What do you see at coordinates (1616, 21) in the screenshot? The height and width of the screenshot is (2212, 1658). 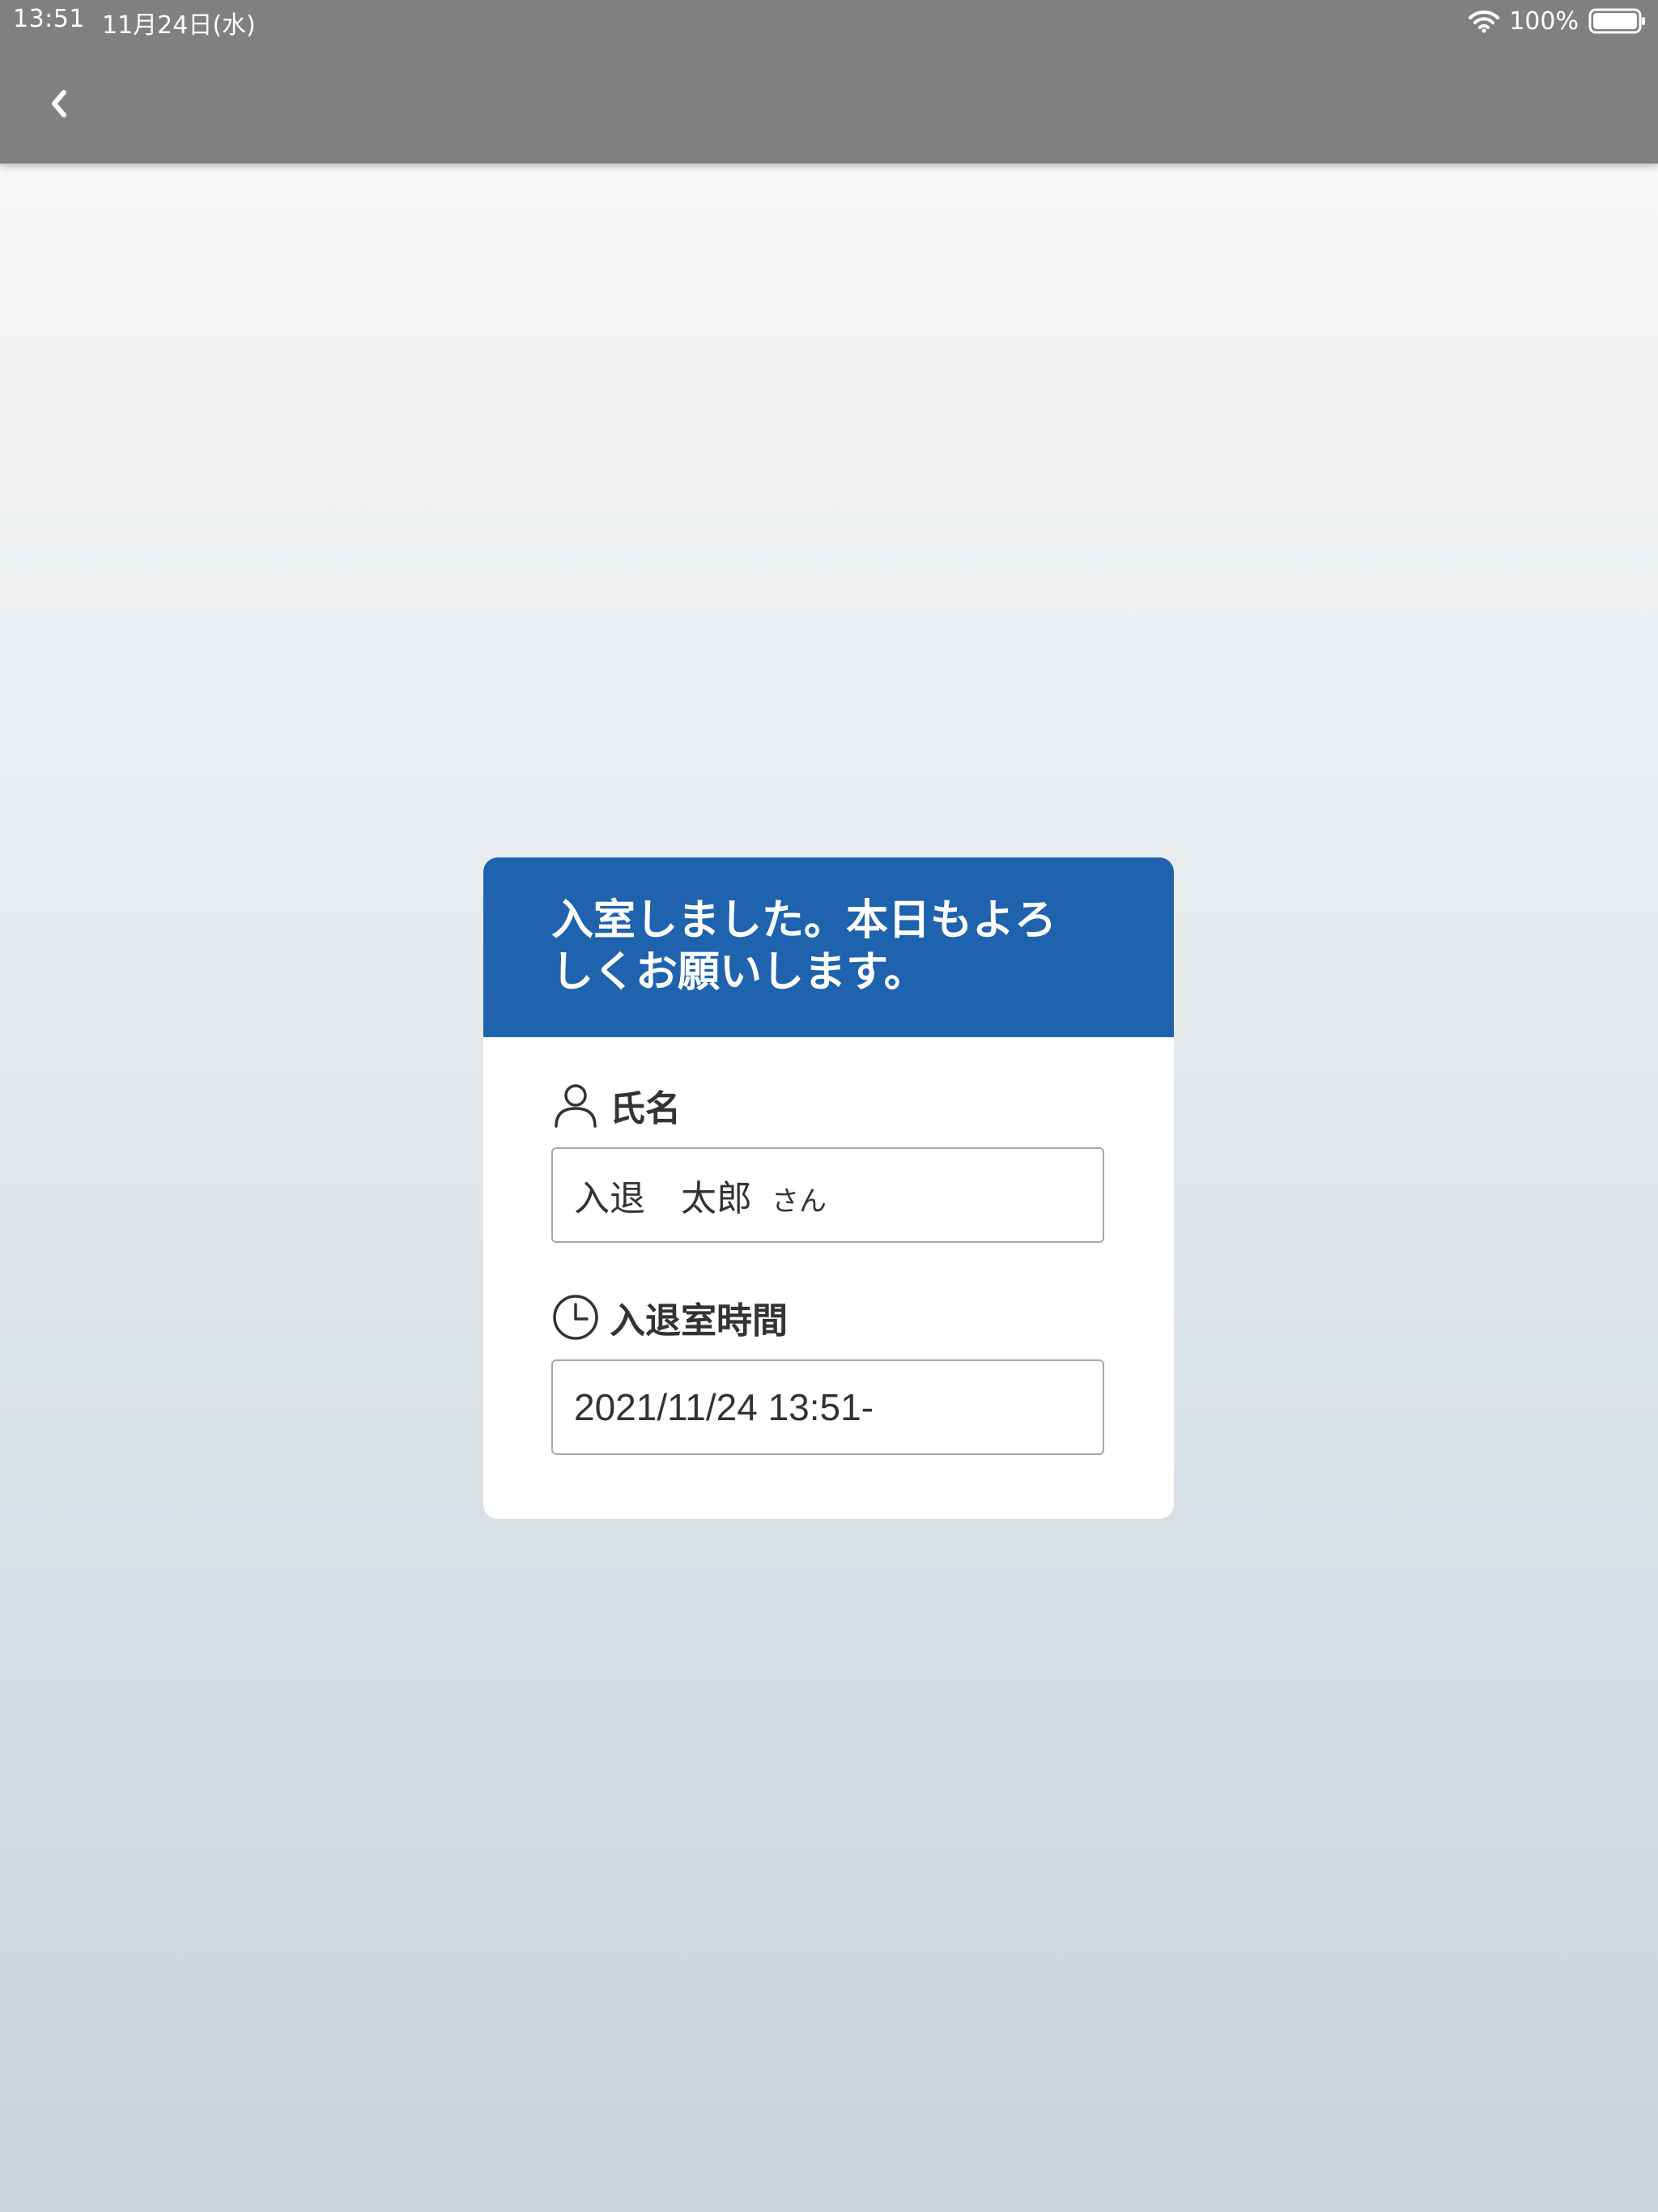 I see `battery-icon` at bounding box center [1616, 21].